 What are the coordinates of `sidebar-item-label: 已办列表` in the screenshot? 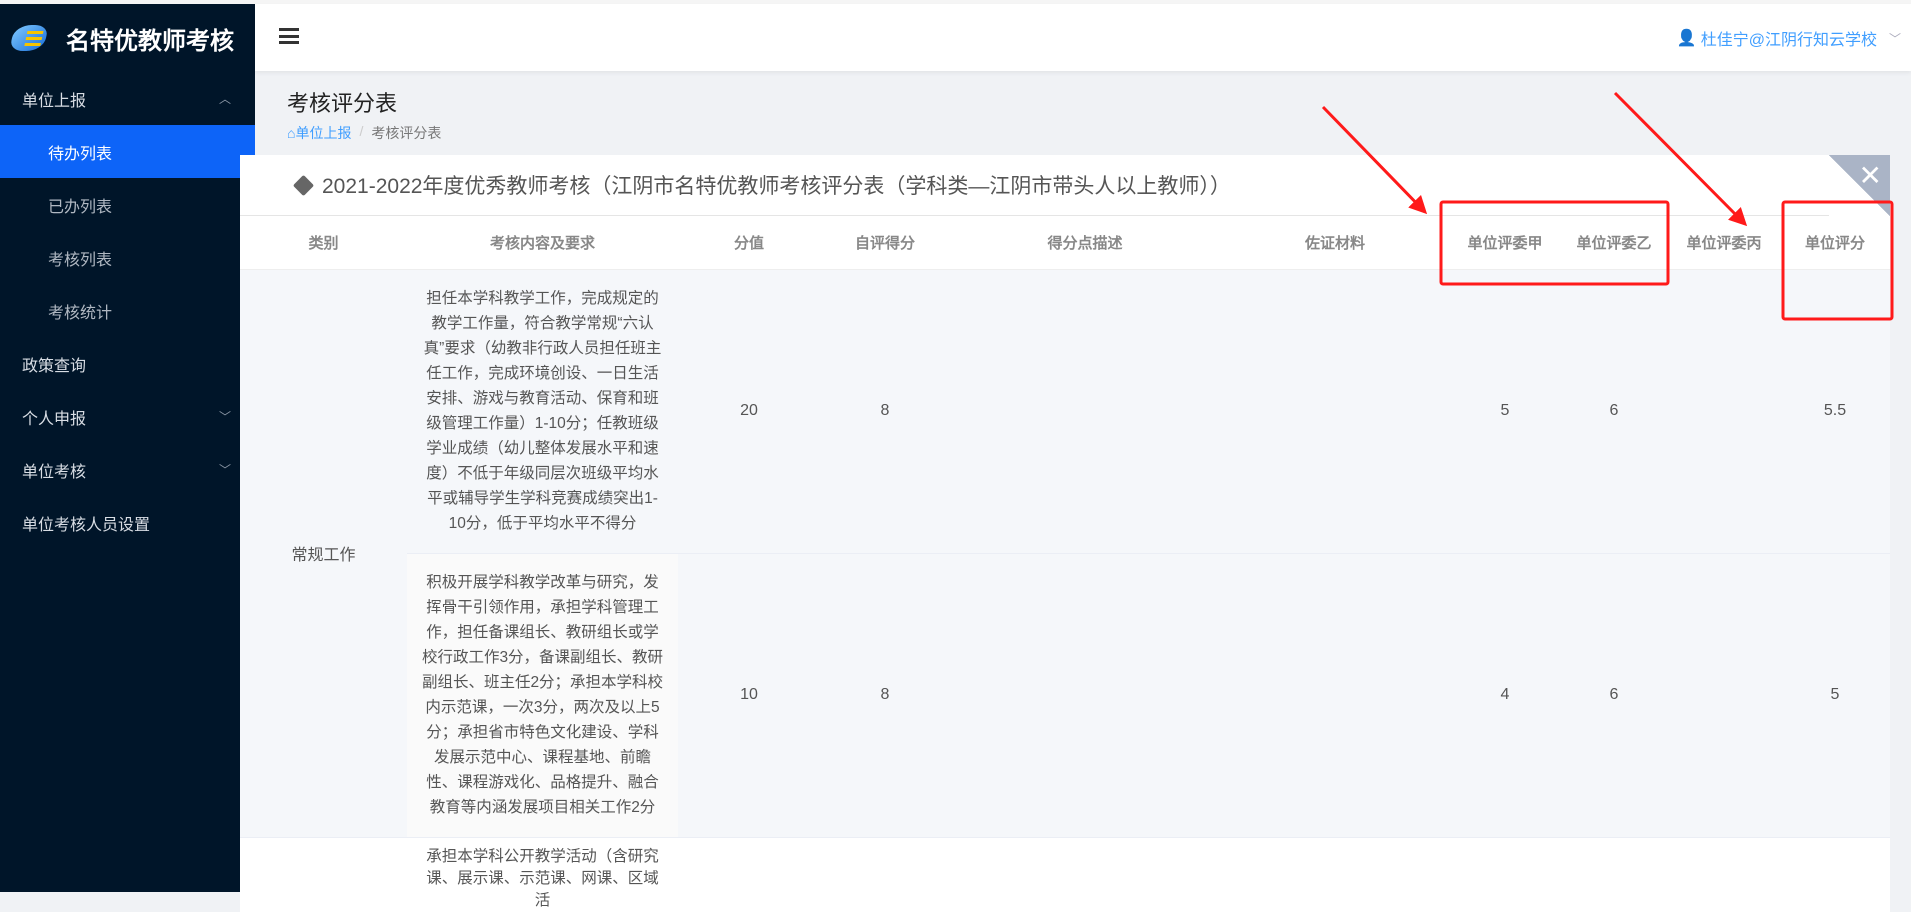 It's located at (80, 207).